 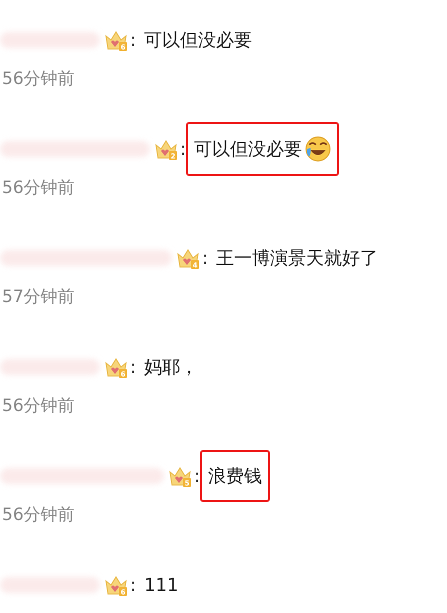 What do you see at coordinates (171, 368) in the screenshot?
I see `comment-text: 妈耶，` at bounding box center [171, 368].